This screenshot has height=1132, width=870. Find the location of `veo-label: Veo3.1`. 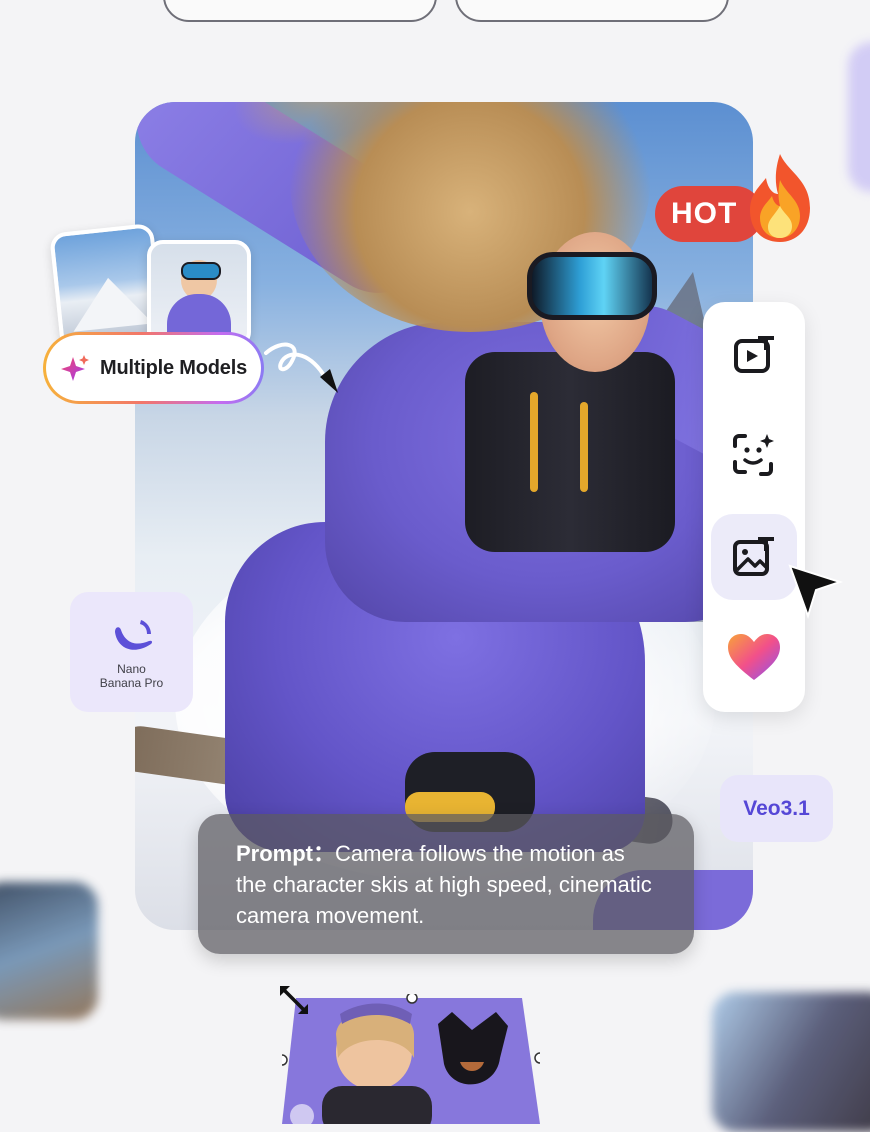

veo-label: Veo3.1 is located at coordinates (776, 808).